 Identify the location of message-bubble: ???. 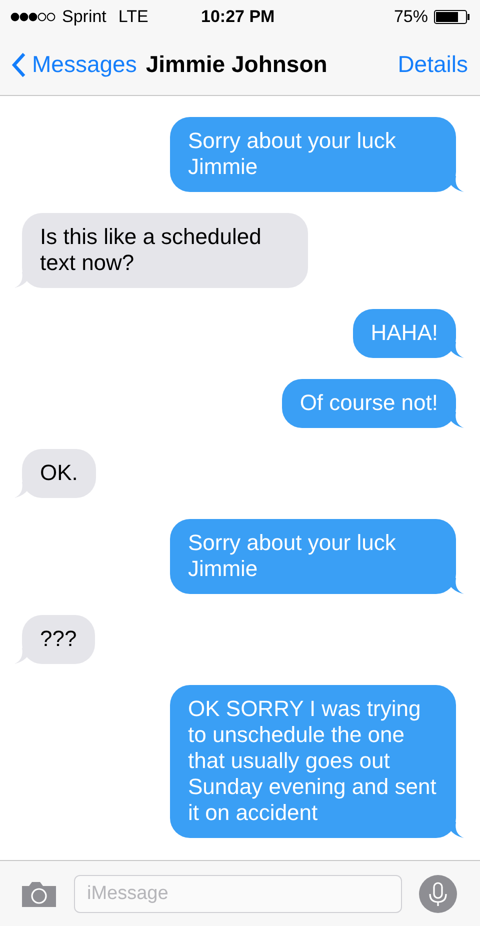
(58, 639).